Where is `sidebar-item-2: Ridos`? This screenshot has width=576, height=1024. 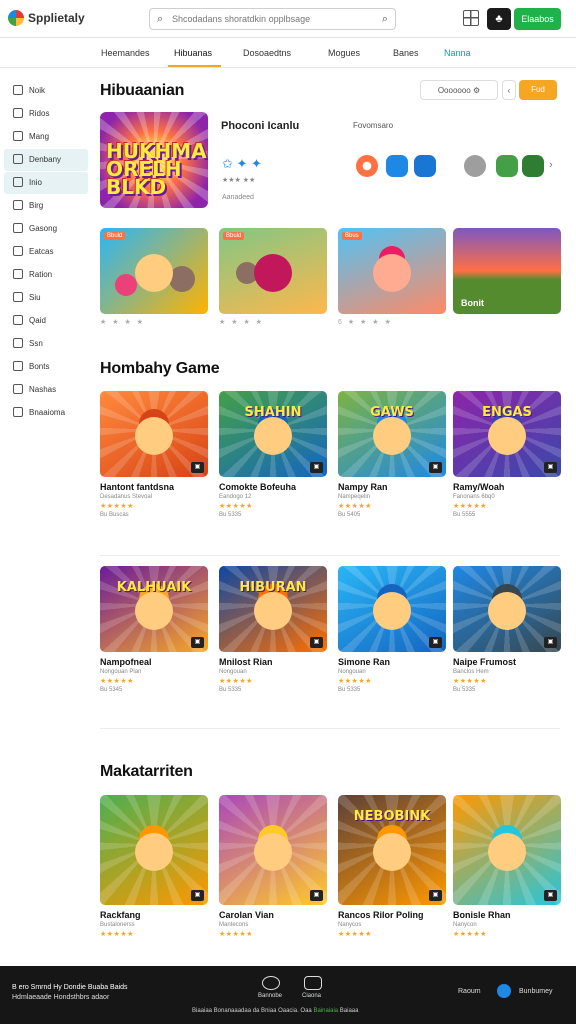 sidebar-item-2: Ridos is located at coordinates (46, 114).